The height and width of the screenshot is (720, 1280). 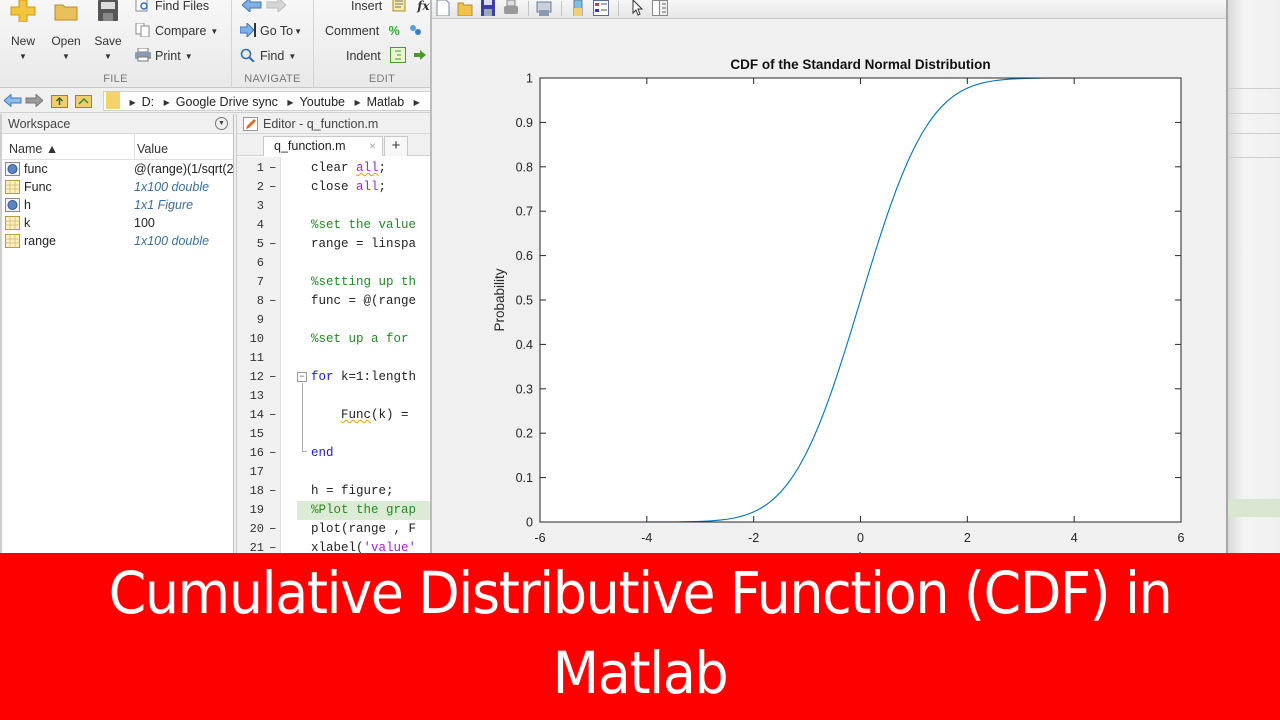 What do you see at coordinates (334, 187) in the screenshot?
I see `code-line: 2– close all;` at bounding box center [334, 187].